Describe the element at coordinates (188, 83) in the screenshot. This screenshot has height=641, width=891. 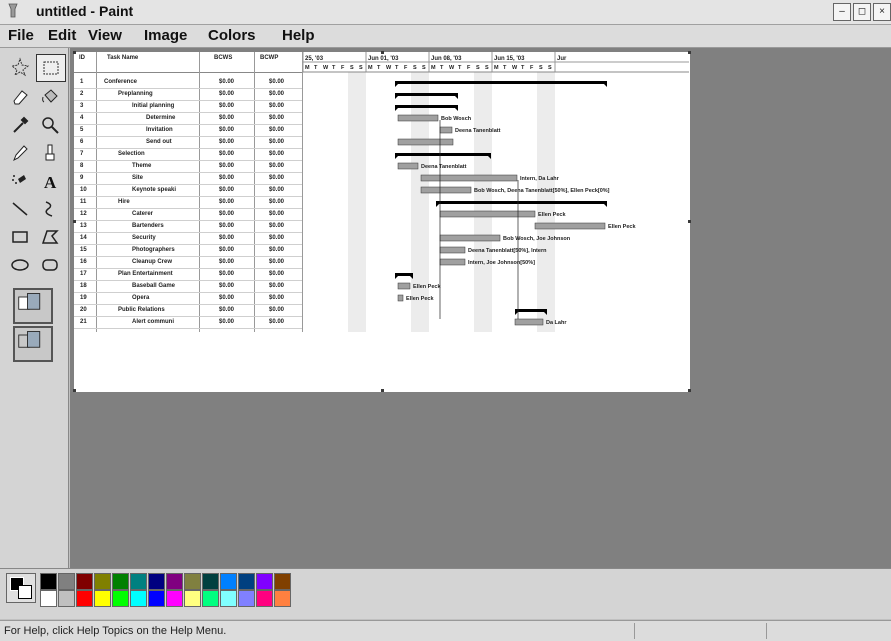
I see `table-row: 1 Conference $0.00 $0.00` at that location.